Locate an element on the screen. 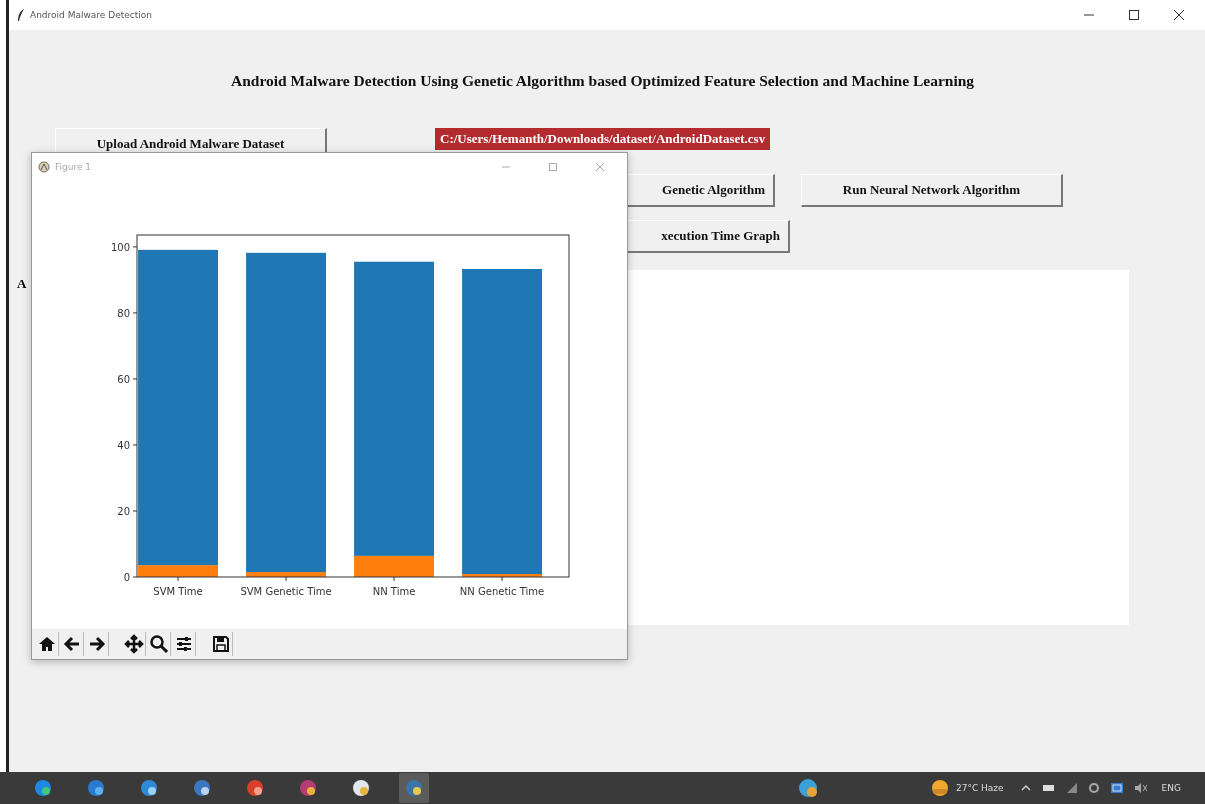 The height and width of the screenshot is (804, 1205). weather-icon is located at coordinates (939, 788).